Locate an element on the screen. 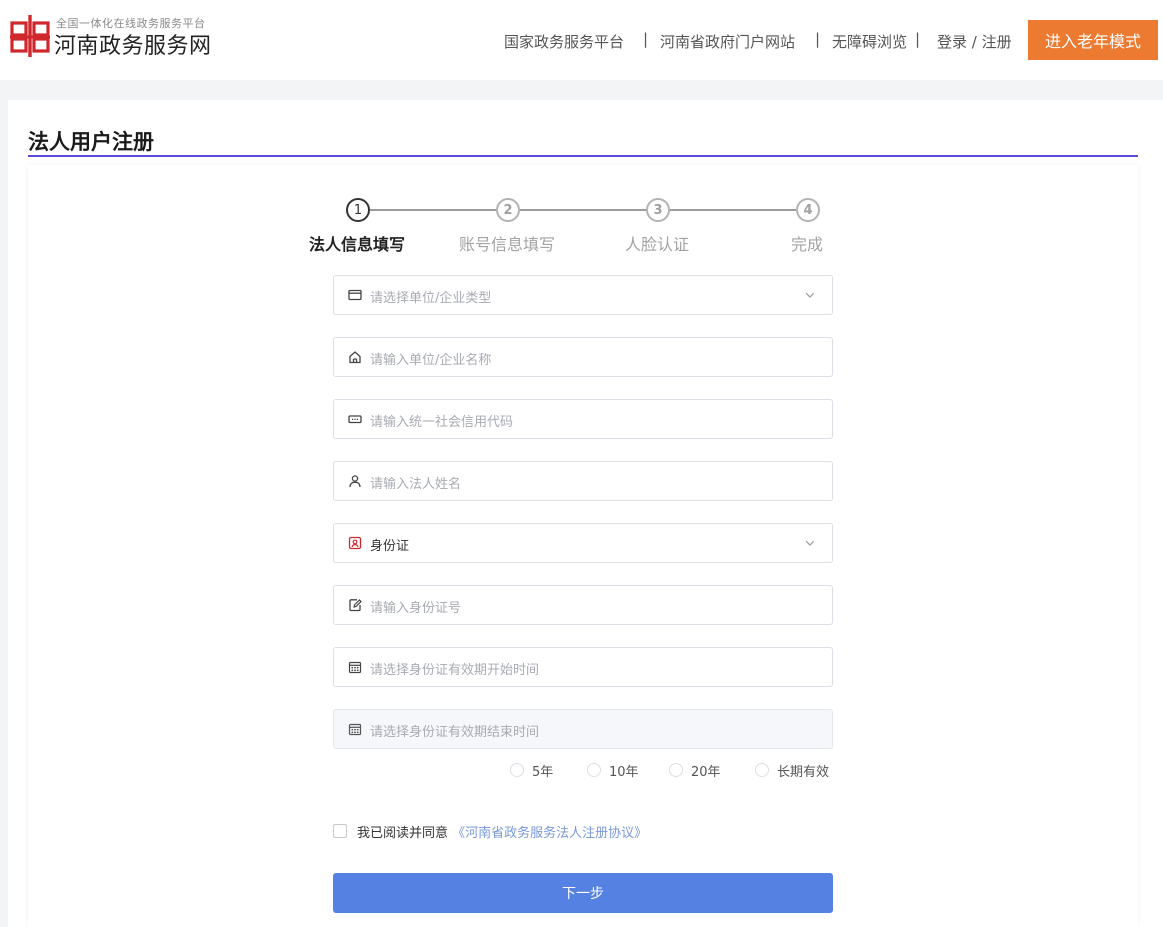 This screenshot has width=1163, height=927. agreement-text: 我已阅读并同意 is located at coordinates (403, 833).